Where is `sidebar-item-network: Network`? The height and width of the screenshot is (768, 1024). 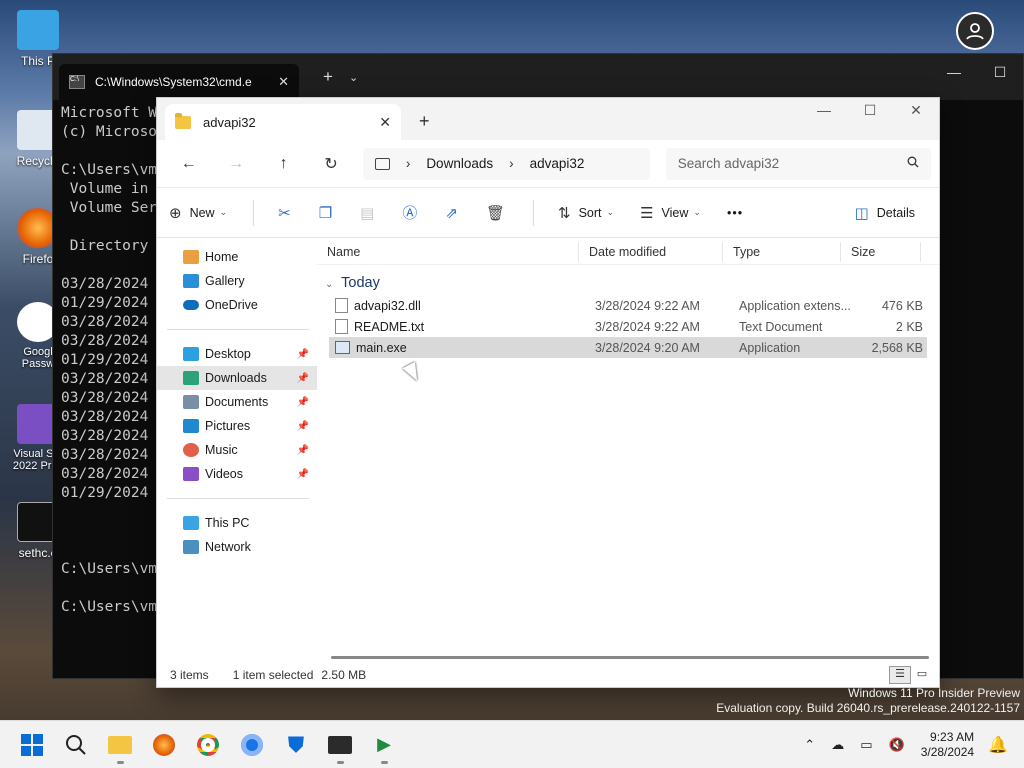 sidebar-item-network: Network is located at coordinates (237, 547).